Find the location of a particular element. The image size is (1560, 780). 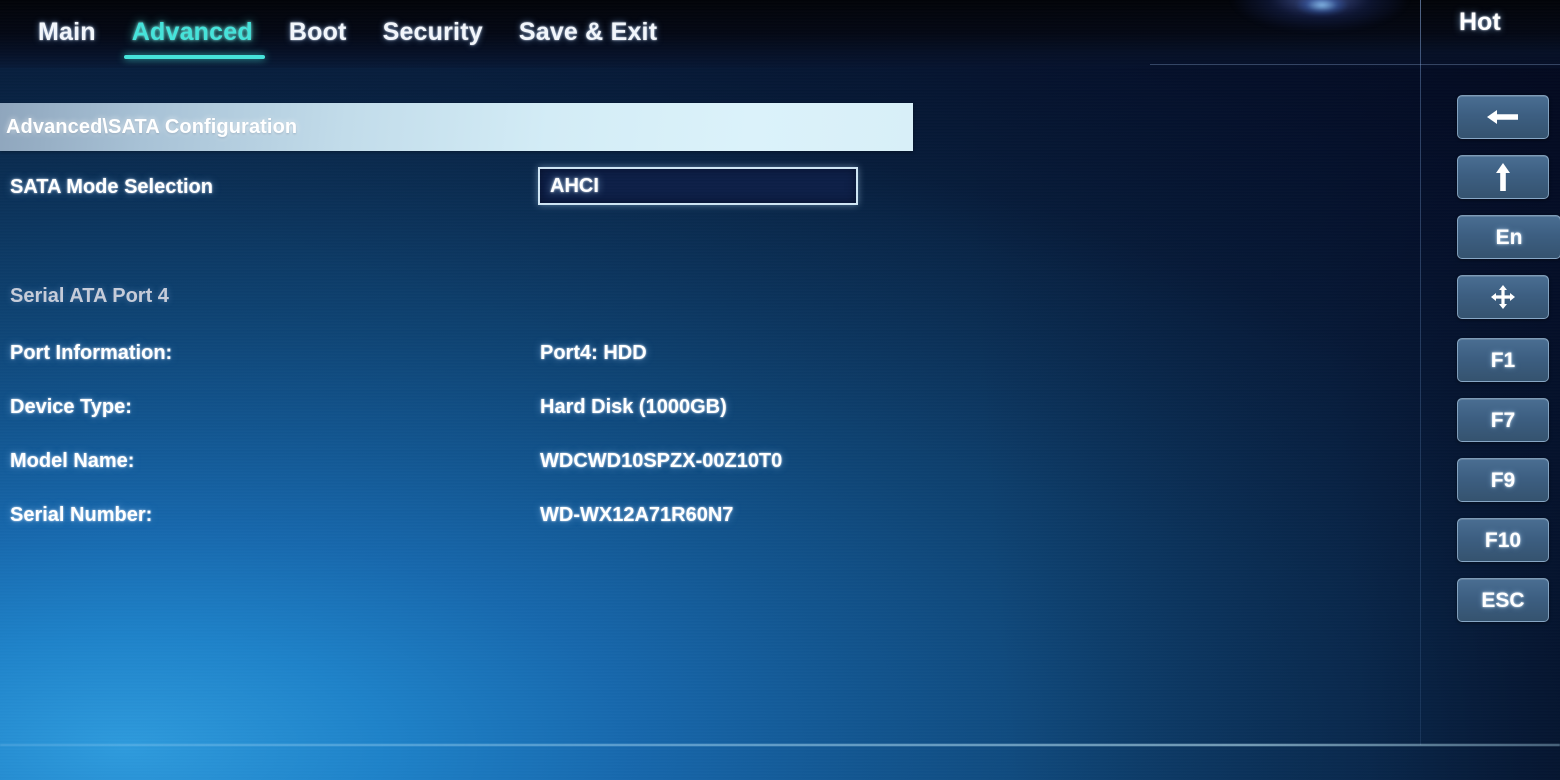

row-device-type: Device Type: Hard Disk (1000GB) is located at coordinates (710, 407).